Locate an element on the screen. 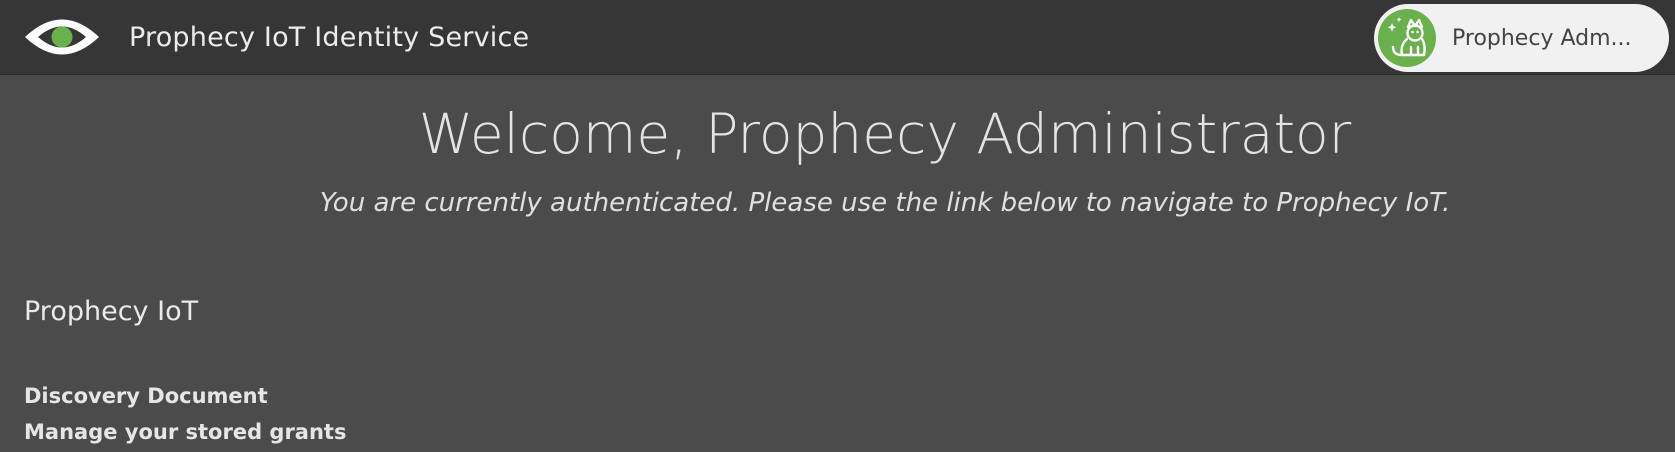  prophecy-iot-link: Prophecy IoT is located at coordinates (111, 311).